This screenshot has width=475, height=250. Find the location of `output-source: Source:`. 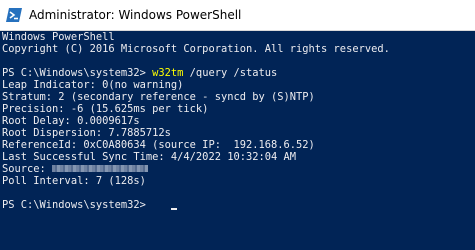

output-source: Source: is located at coordinates (75, 169).